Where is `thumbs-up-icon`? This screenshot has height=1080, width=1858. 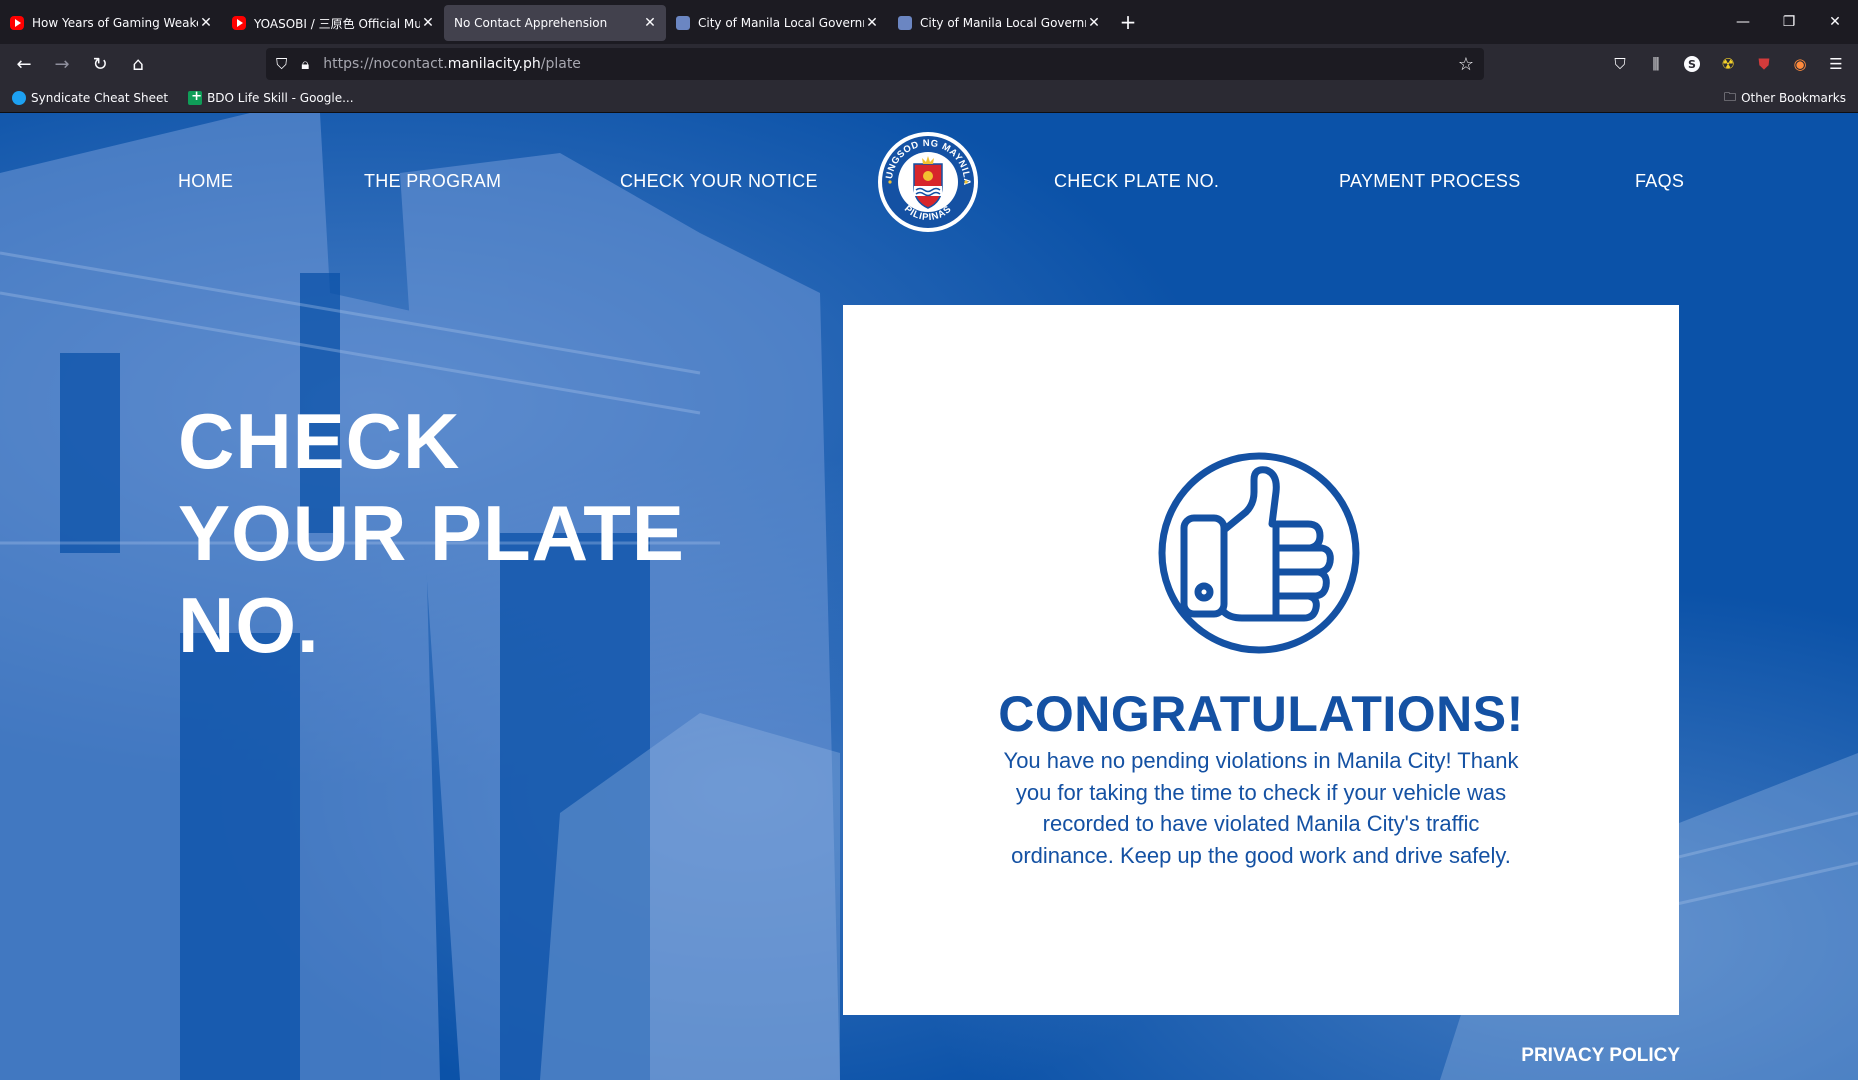
thumbs-up-icon is located at coordinates (1259, 553).